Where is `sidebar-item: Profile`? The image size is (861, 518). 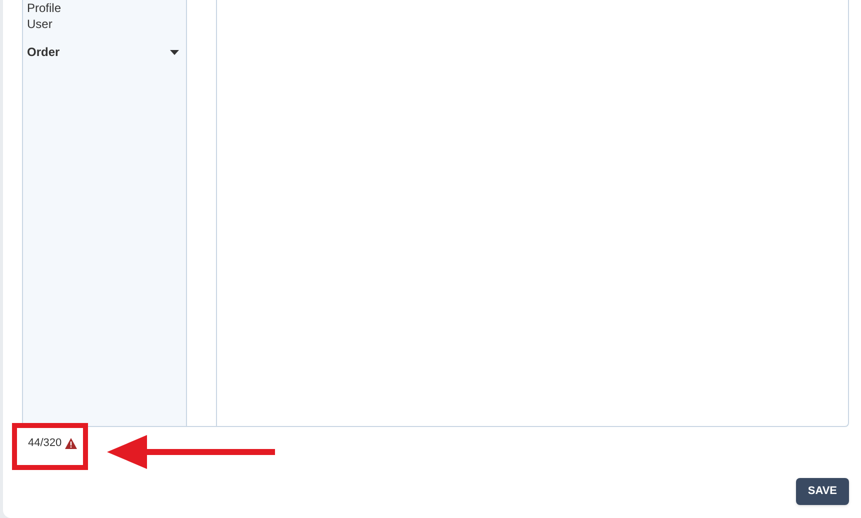
sidebar-item: Profile is located at coordinates (104, 8).